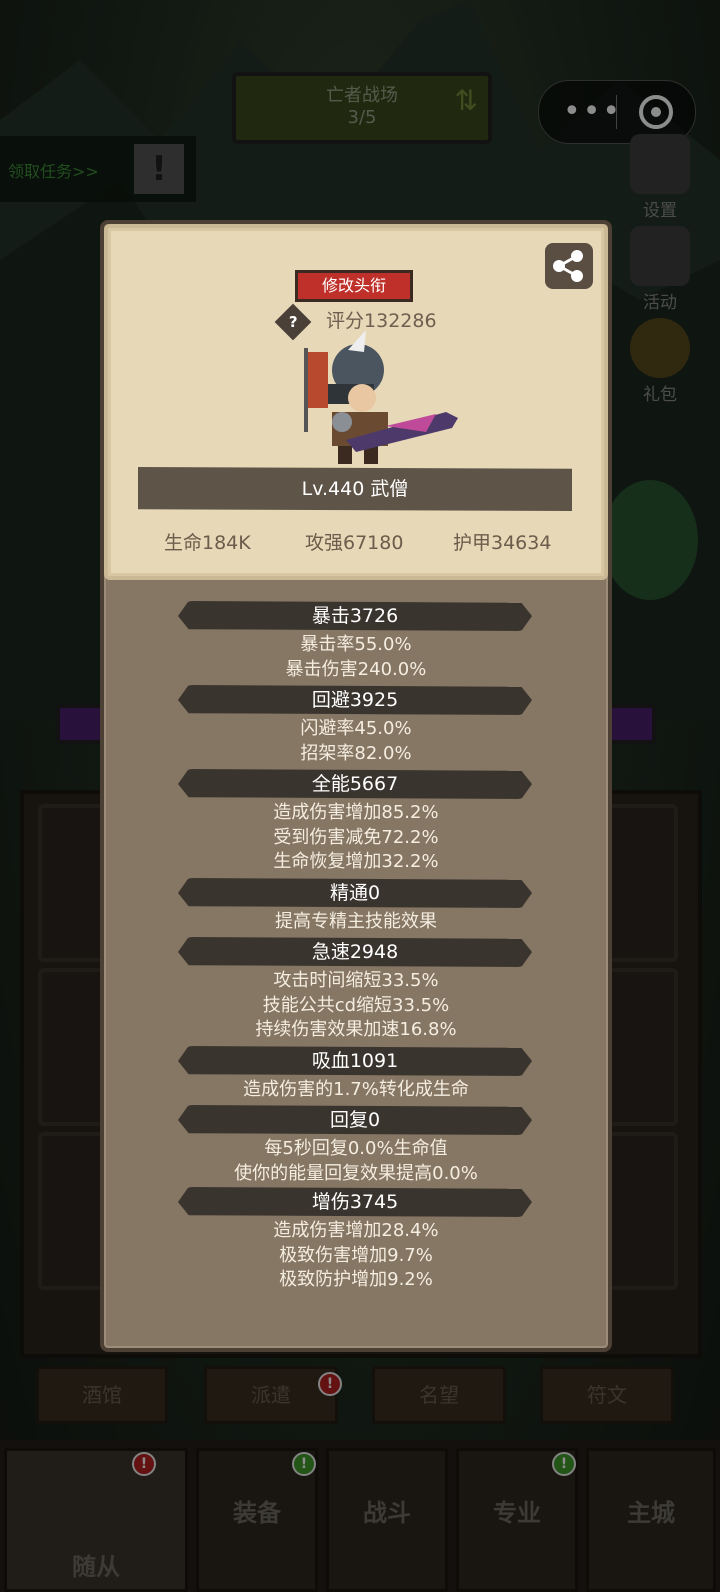 This screenshot has height=1592, width=720. What do you see at coordinates (356, 861) in the screenshot?
I see `stat-detail-line: 生命恢复增加32.2%` at bounding box center [356, 861].